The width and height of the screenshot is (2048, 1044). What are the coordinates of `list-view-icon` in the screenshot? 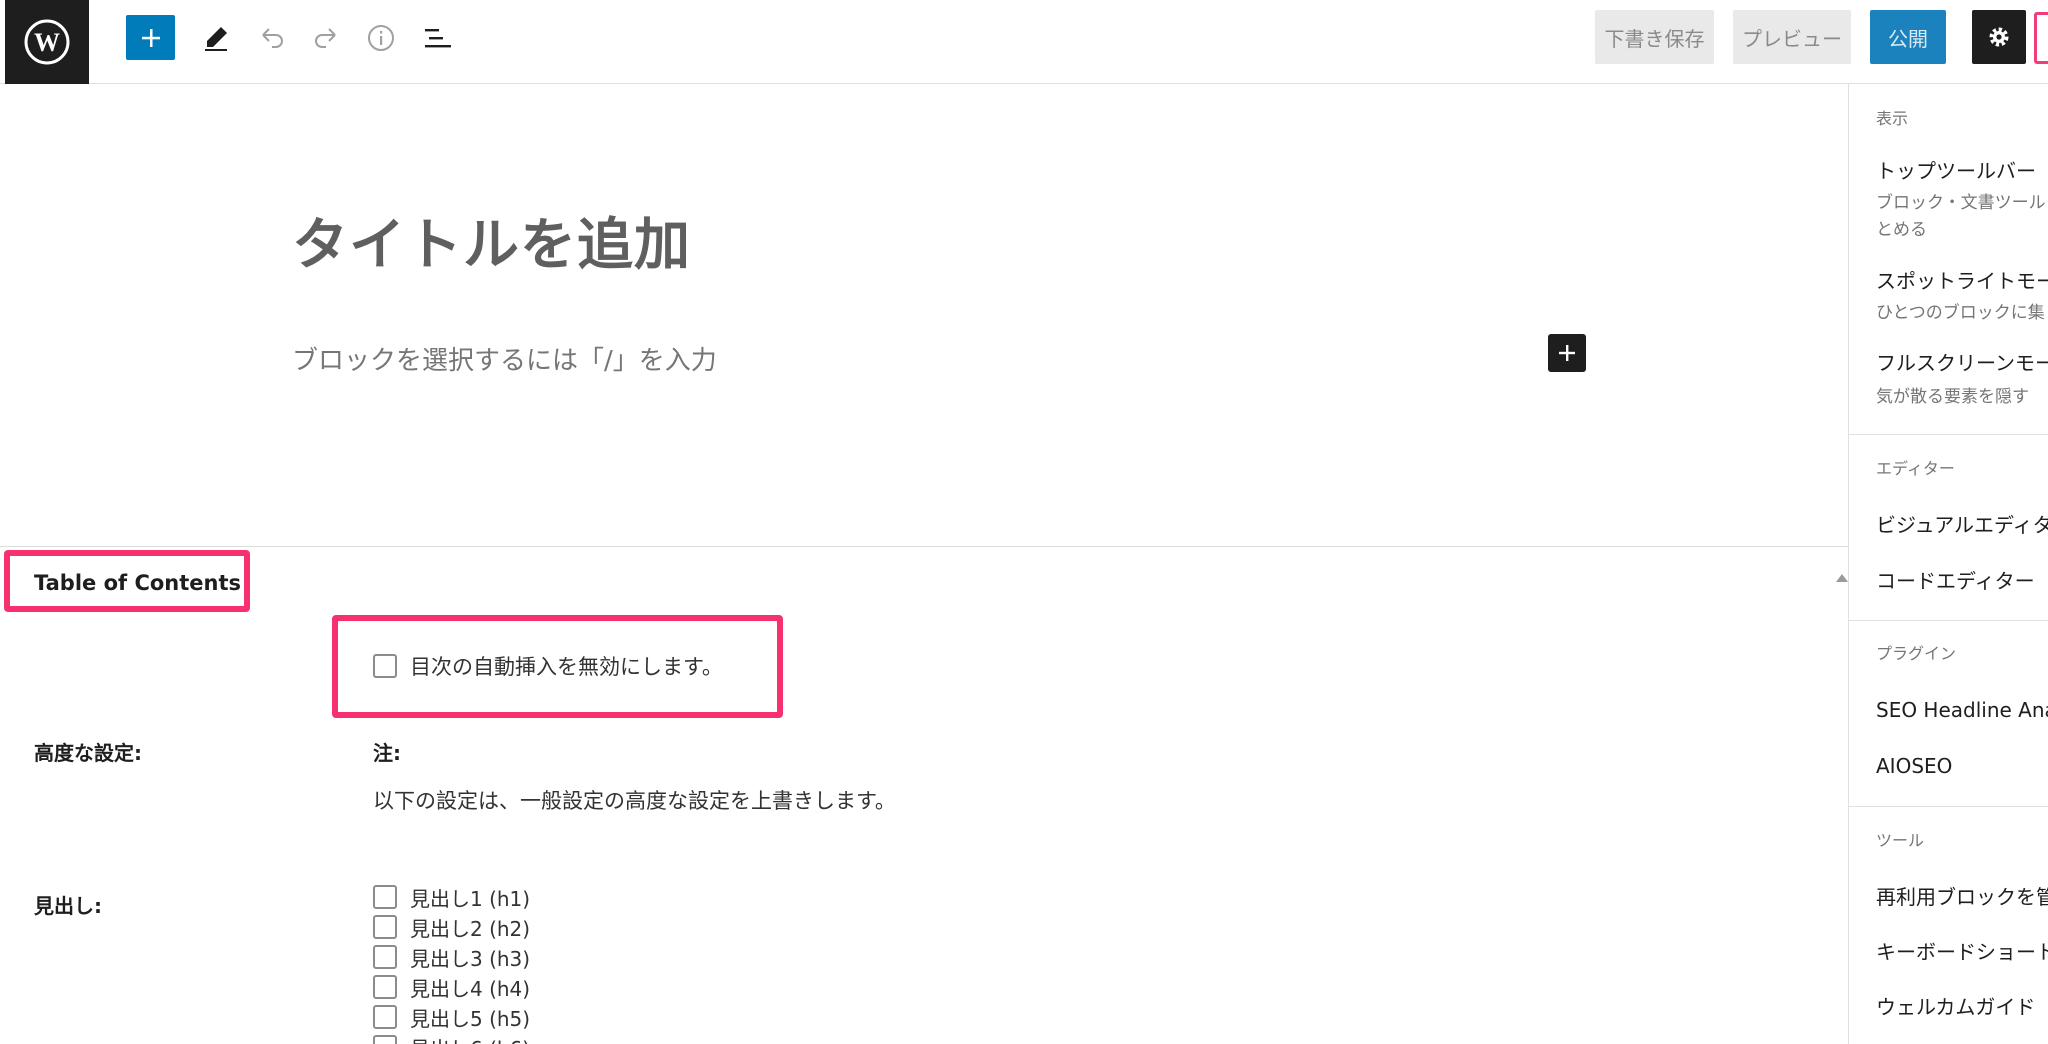 It's located at (438, 38).